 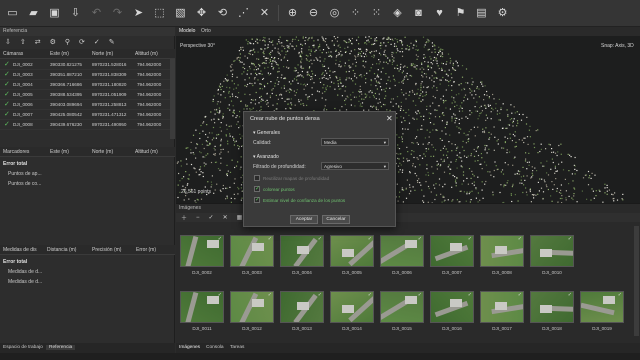 I want to click on accept-button: Aceptar, so click(x=304, y=219).